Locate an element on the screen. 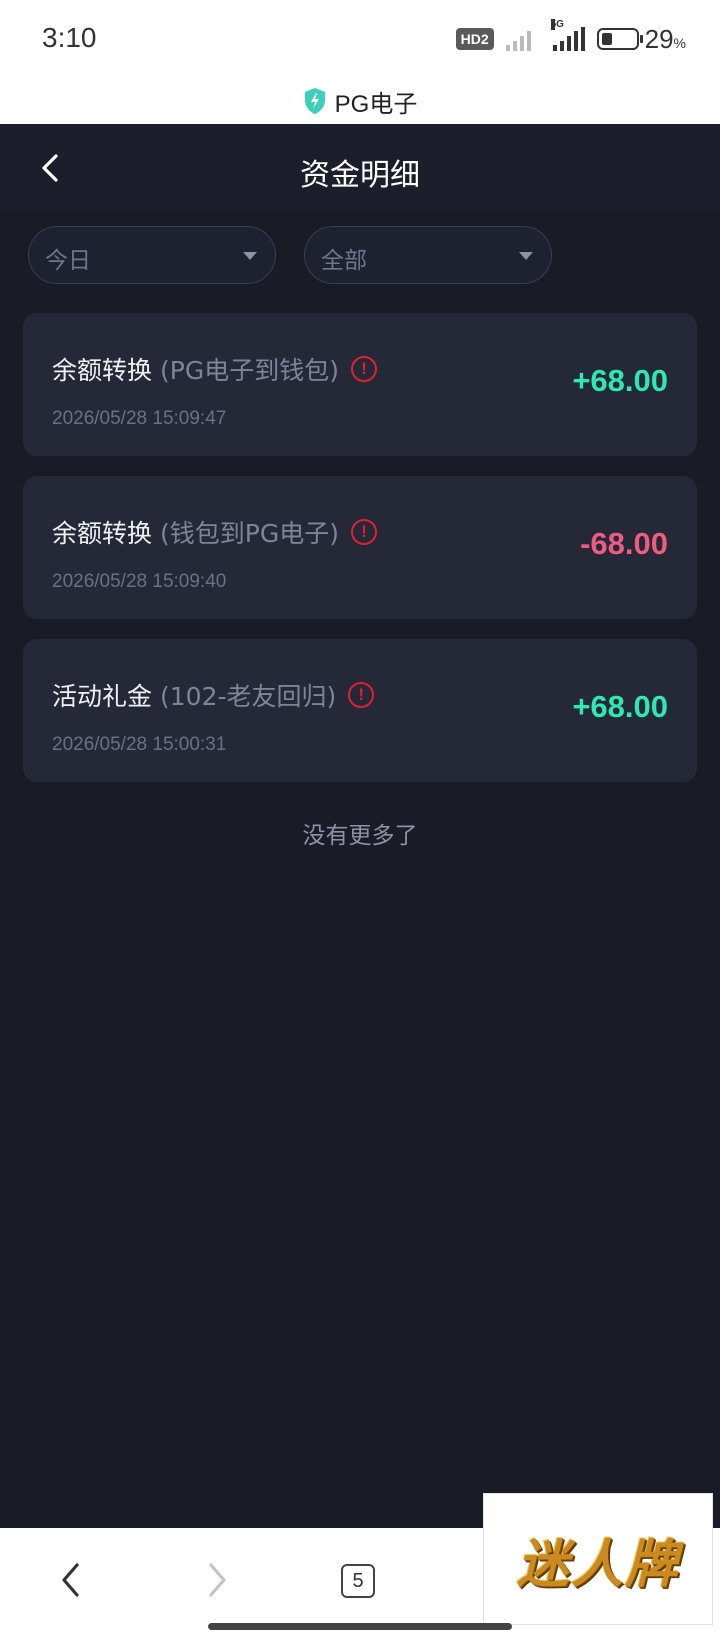 This screenshot has height=1640, width=720. status-icons: HD2 5G 29% is located at coordinates (570, 37).